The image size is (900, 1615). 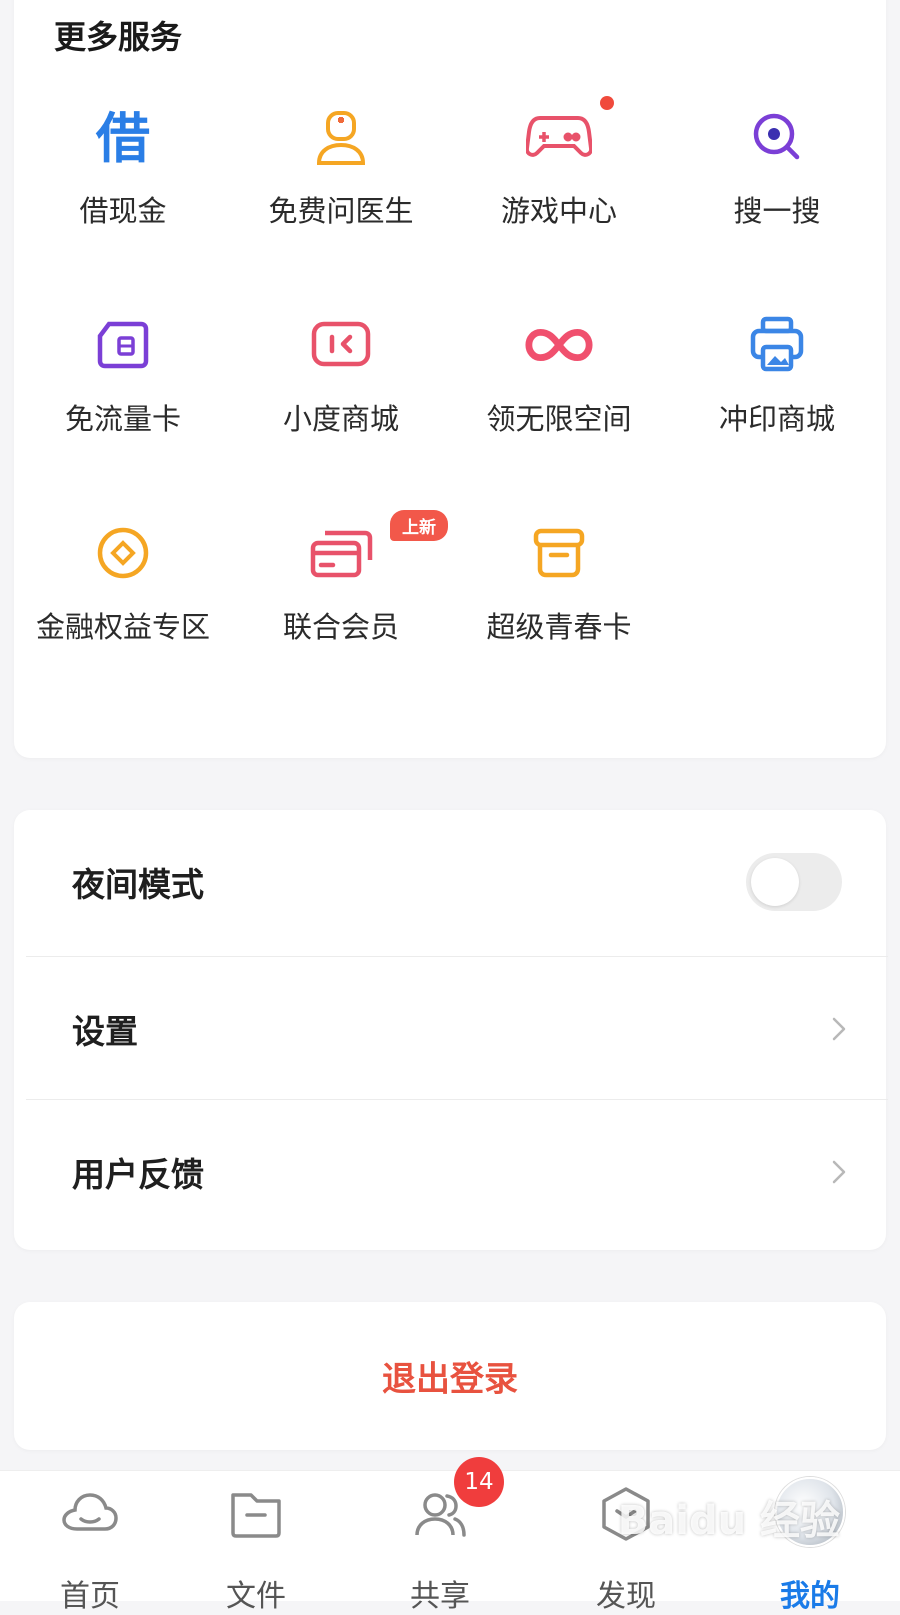 What do you see at coordinates (341, 345) in the screenshot?
I see `xiaodu-icon` at bounding box center [341, 345].